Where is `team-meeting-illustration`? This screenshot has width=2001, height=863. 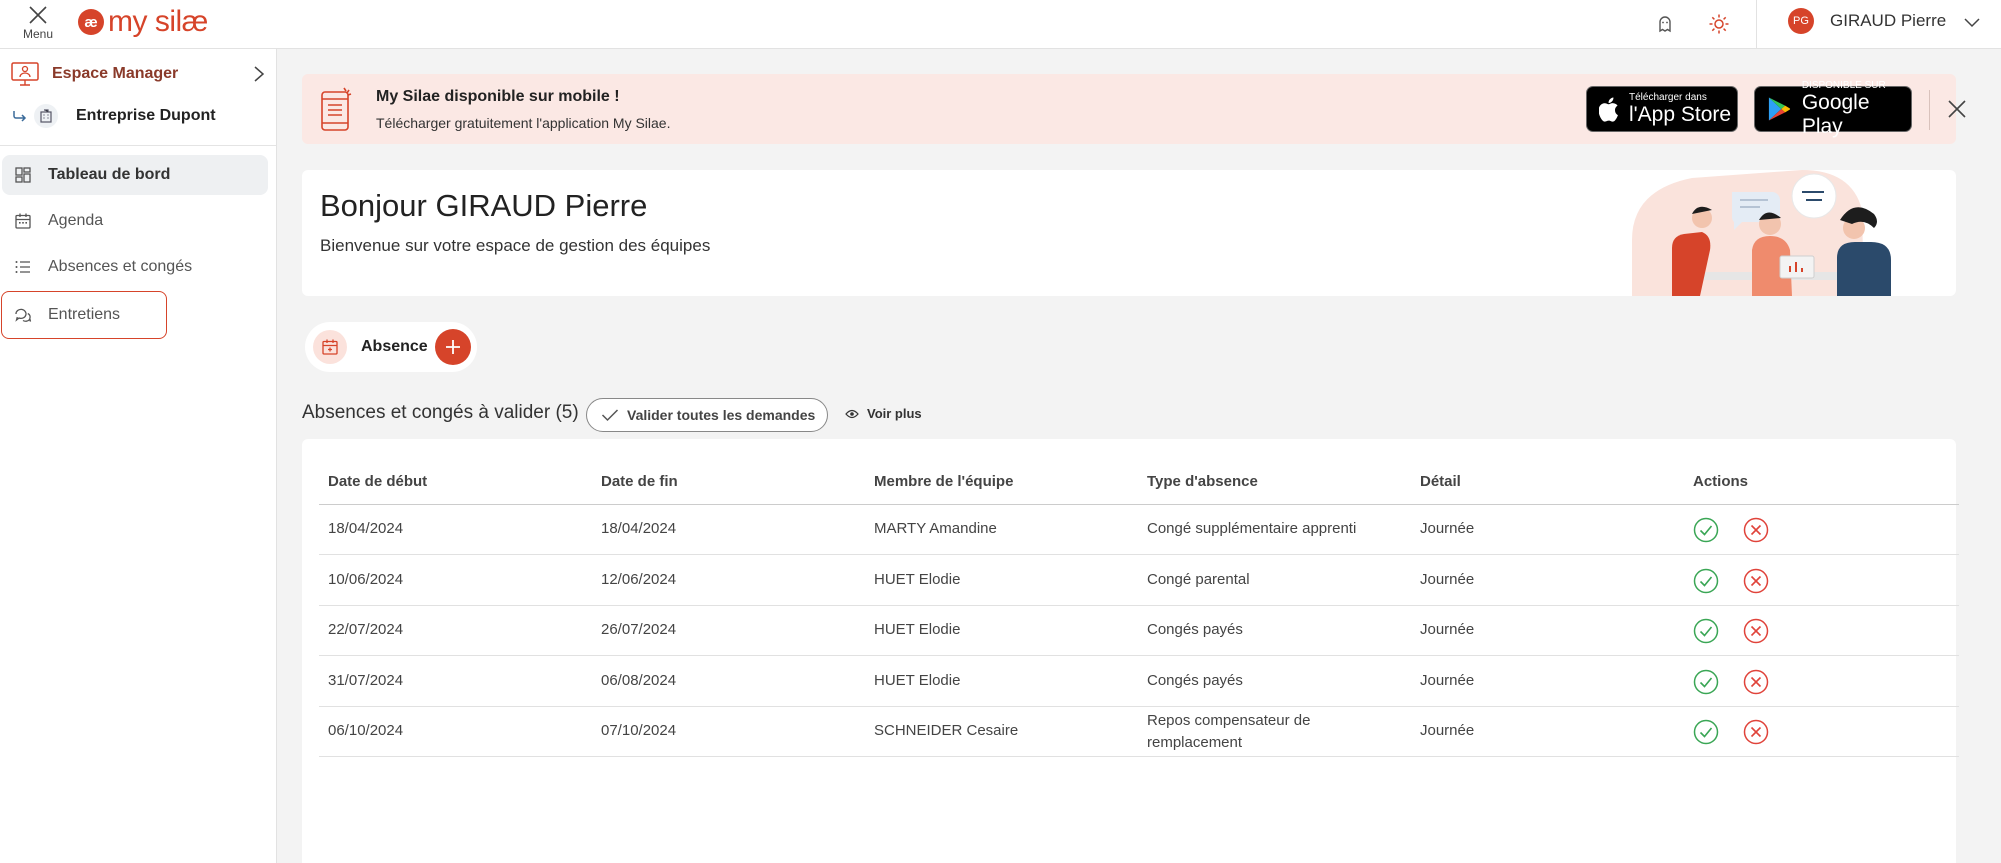 team-meeting-illustration is located at coordinates (1761, 233).